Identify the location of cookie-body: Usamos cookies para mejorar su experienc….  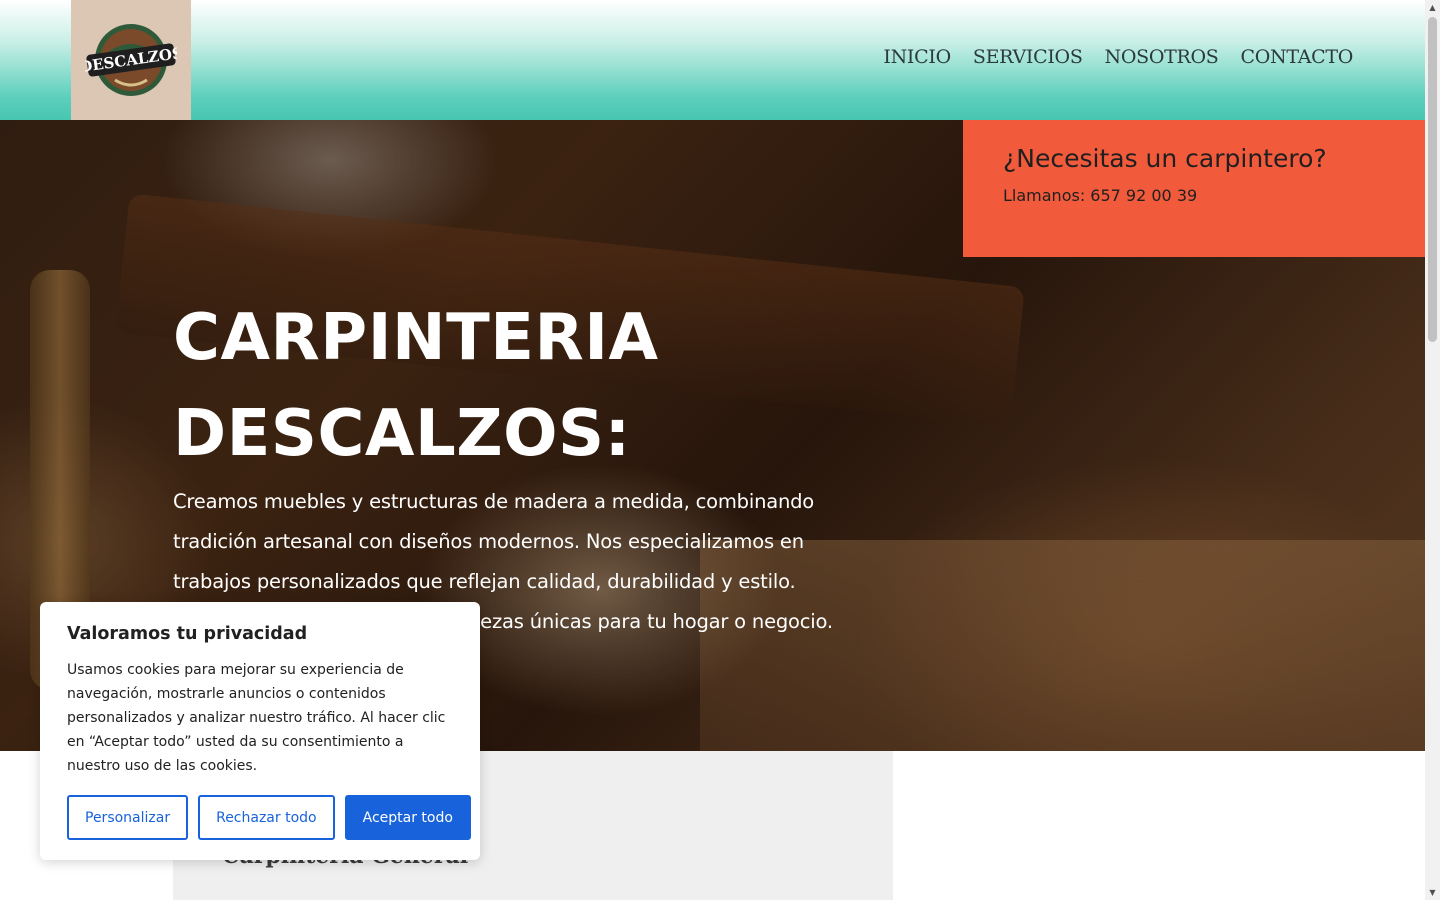
(256, 718).